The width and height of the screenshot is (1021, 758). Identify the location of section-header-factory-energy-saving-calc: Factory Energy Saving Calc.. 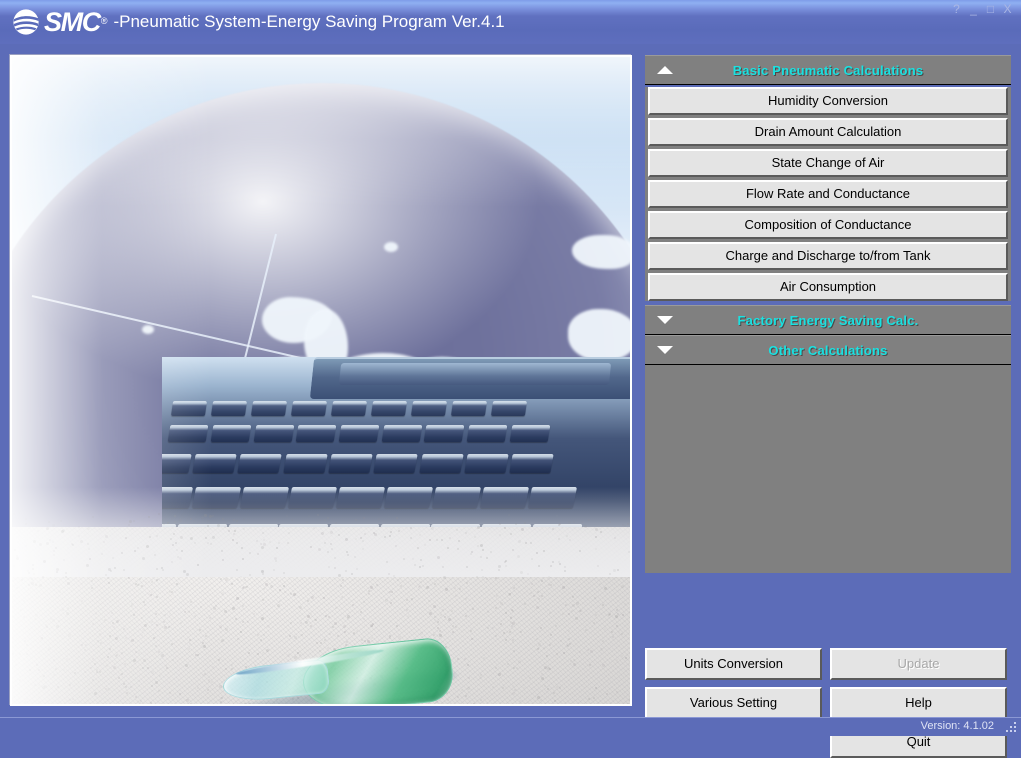
(828, 320).